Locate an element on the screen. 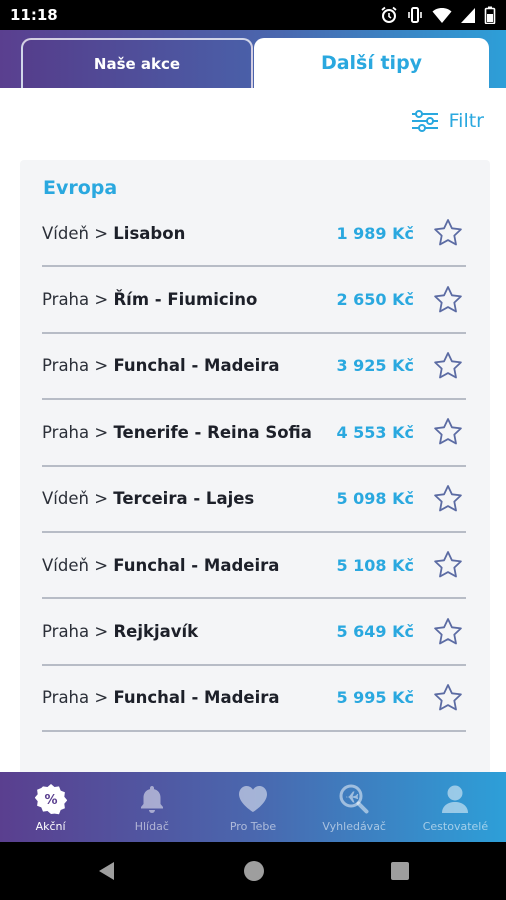 The height and width of the screenshot is (900, 506). route: Vídeň > Lisabon is located at coordinates (113, 233).